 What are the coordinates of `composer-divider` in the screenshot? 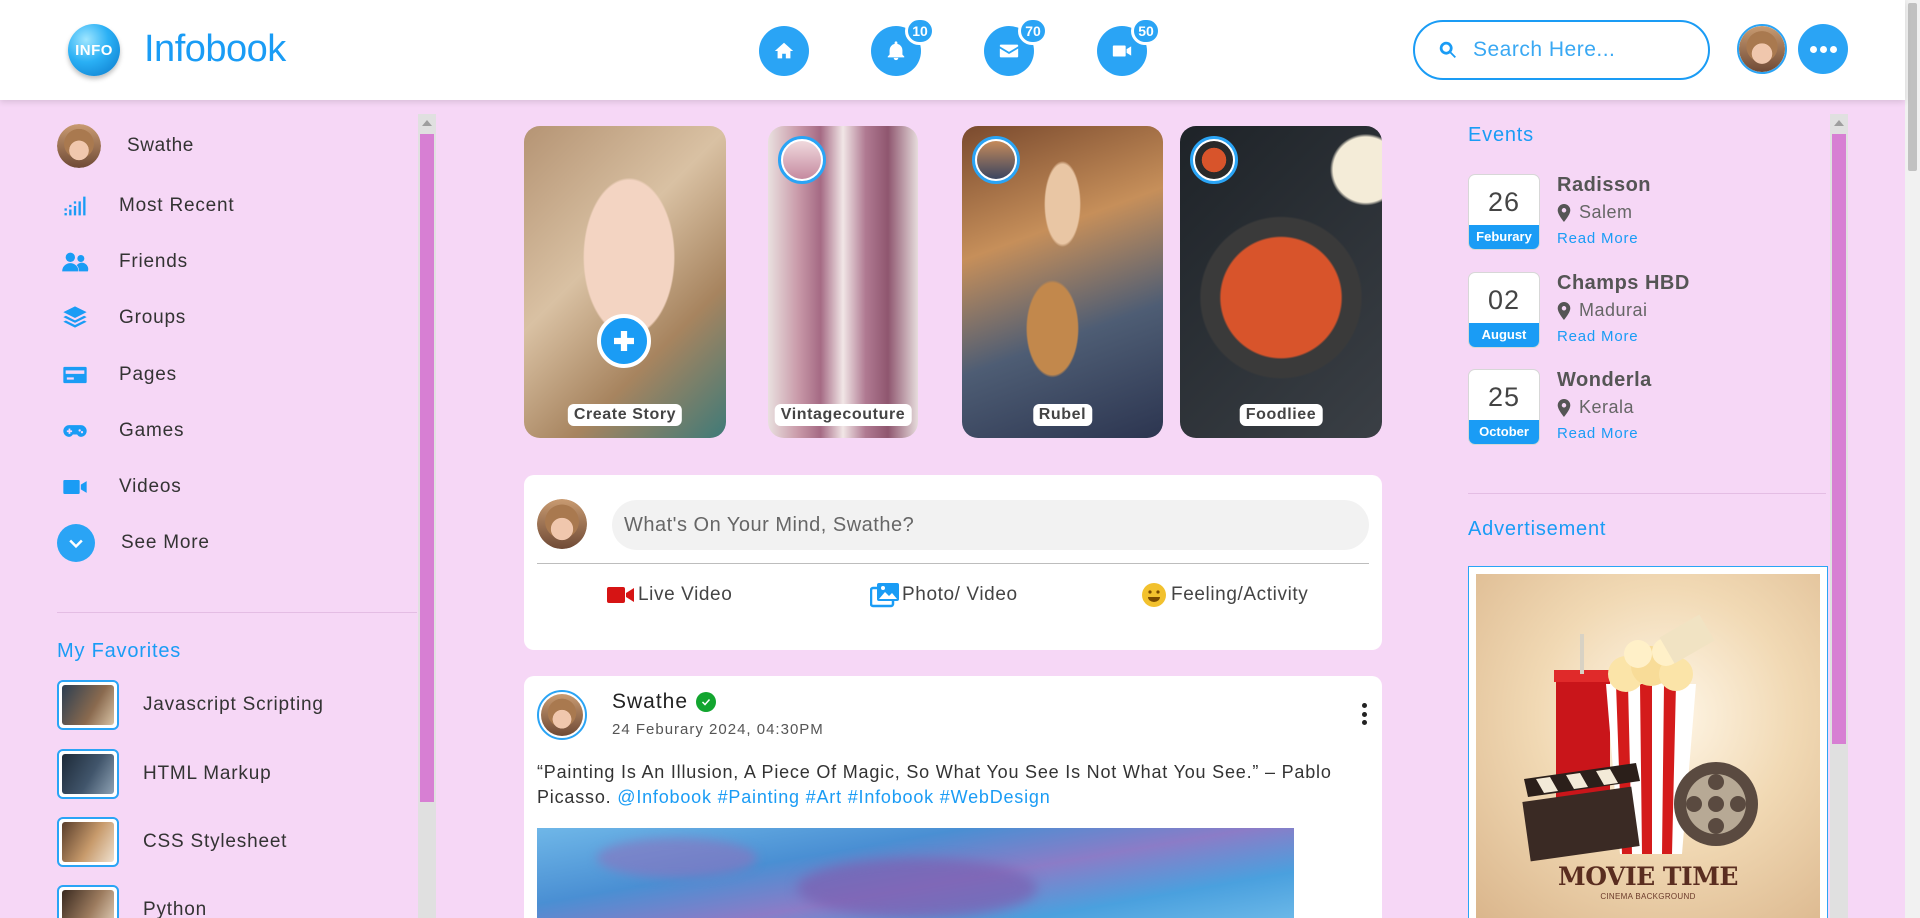 It's located at (953, 563).